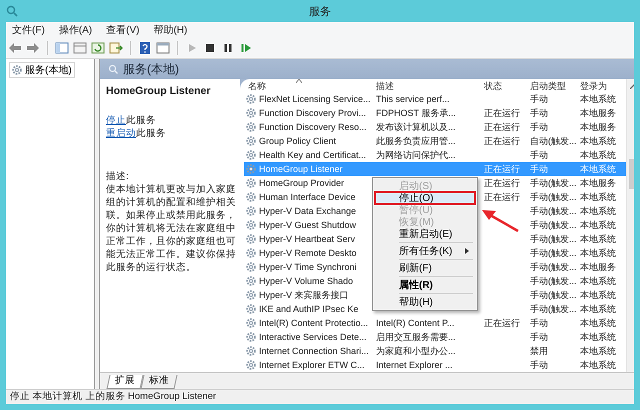 This screenshot has width=640, height=410. I want to click on tab: 扩展, so click(125, 382).